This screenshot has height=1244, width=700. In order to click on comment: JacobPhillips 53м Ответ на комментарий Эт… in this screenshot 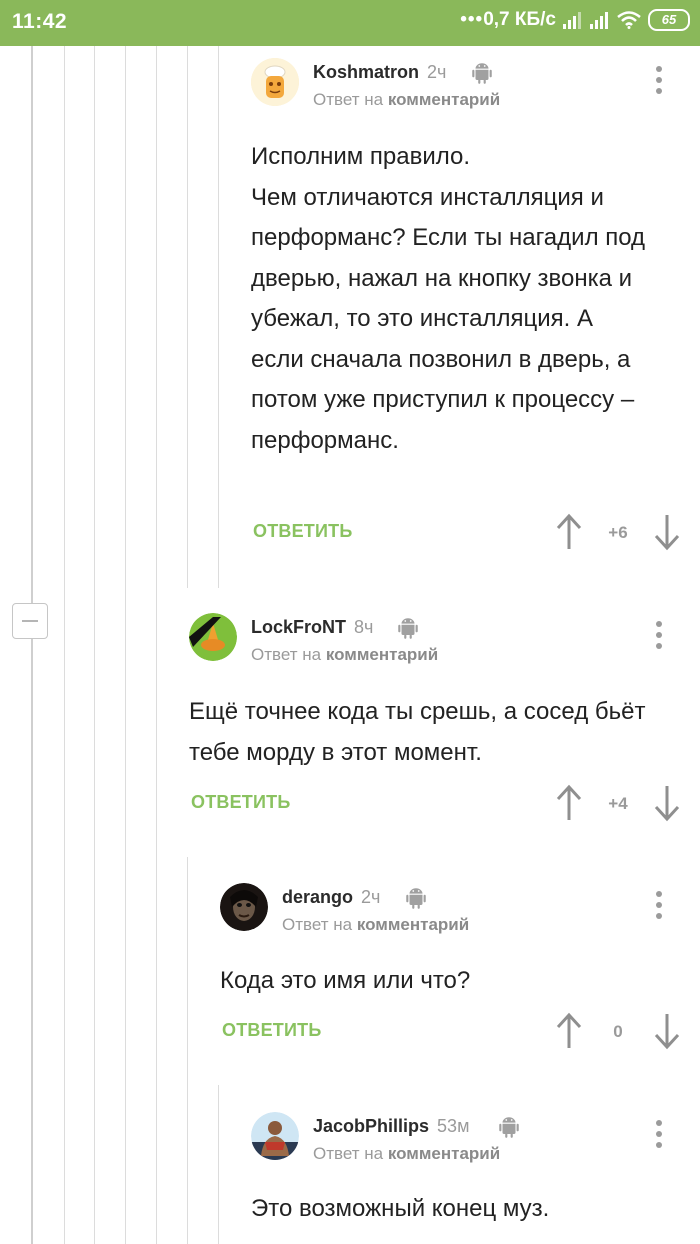, I will do `click(475, 1178)`.